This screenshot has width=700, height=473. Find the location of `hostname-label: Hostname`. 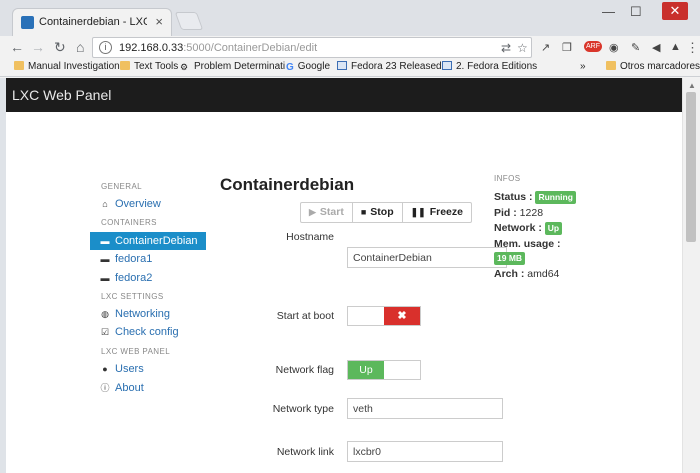

hostname-label: Hostname is located at coordinates (310, 237).